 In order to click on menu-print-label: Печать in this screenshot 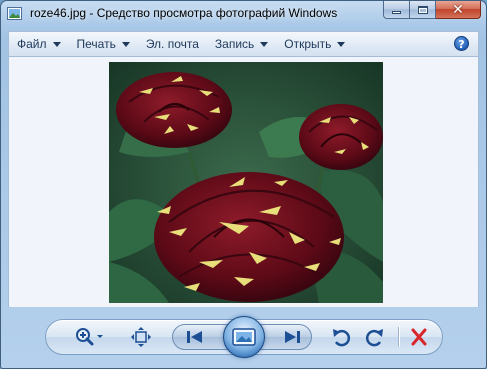, I will do `click(96, 44)`.